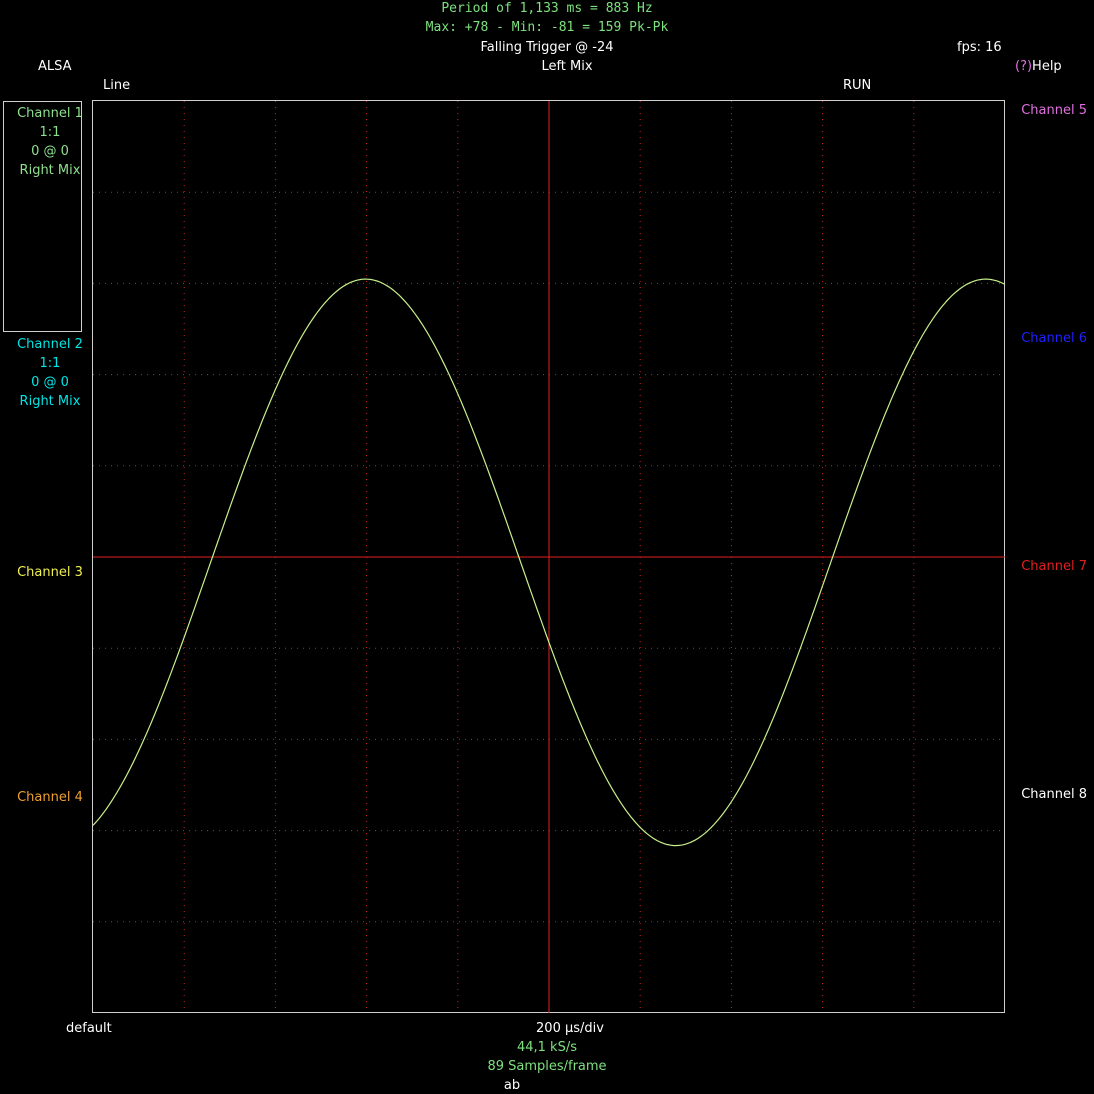  What do you see at coordinates (547, 27) in the screenshot?
I see `peak-readout: Max: +78 - Min: -81 = 159 Pk-Pk` at bounding box center [547, 27].